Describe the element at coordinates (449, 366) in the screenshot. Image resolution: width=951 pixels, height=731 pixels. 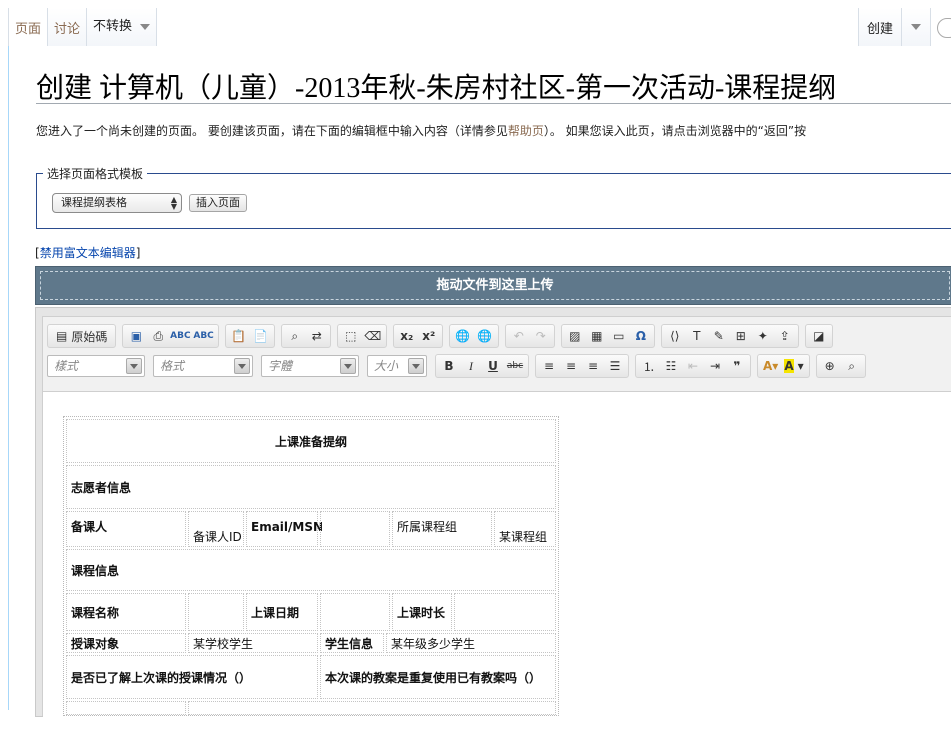
I see `bold-icon: B` at that location.